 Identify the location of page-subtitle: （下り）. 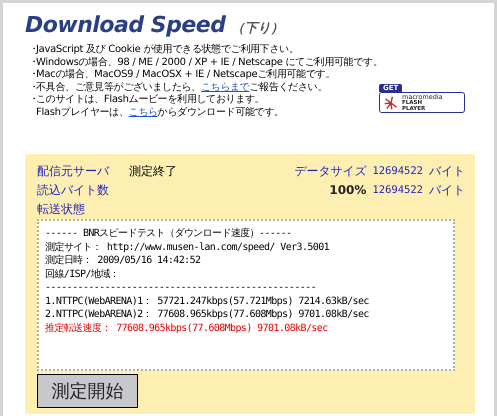
(257, 28).